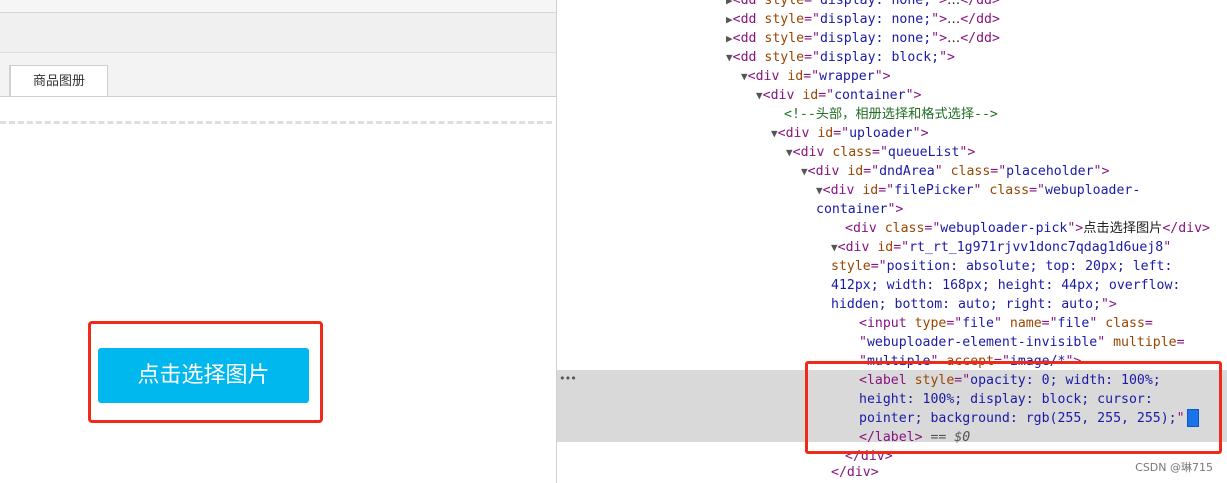  What do you see at coordinates (568, 378) in the screenshot?
I see `node-actions-ellipsis: •••` at bounding box center [568, 378].